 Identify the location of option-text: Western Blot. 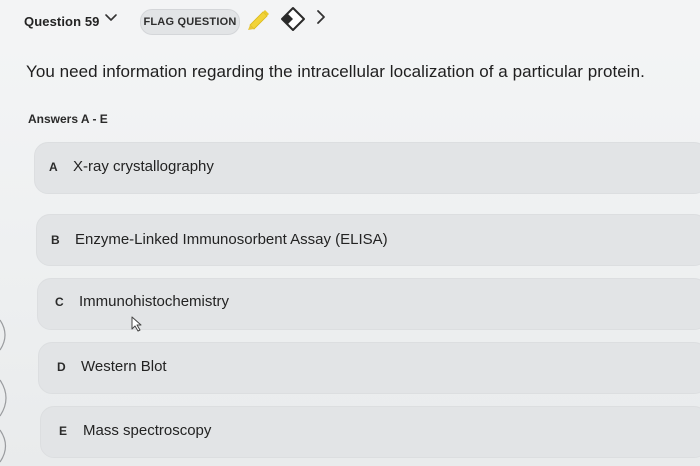
(124, 366).